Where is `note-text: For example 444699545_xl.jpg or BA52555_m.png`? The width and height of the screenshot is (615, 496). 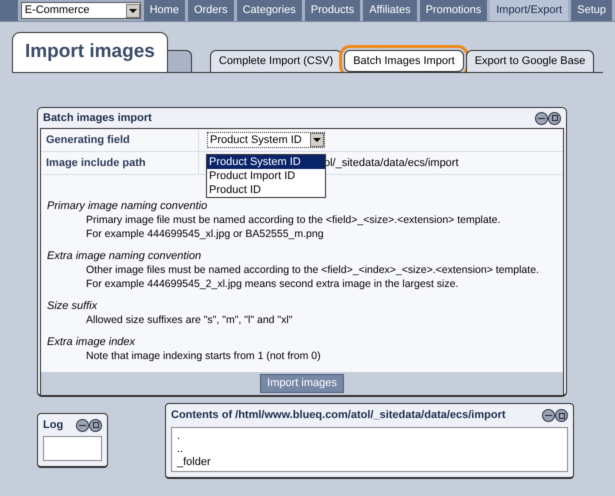 note-text: For example 444699545_xl.jpg or BA52555_m.png is located at coordinates (205, 234).